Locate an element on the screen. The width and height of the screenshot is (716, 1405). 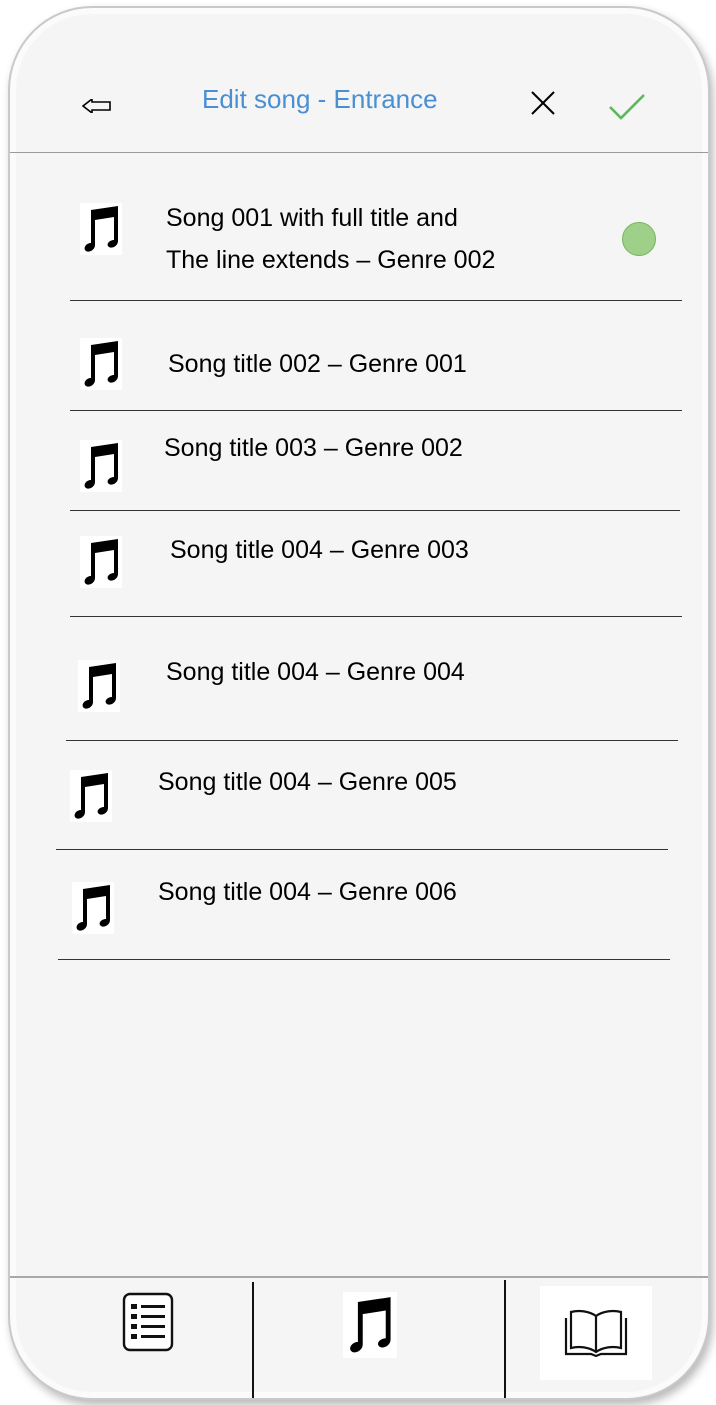
checkmark-icon is located at coordinates (627, 107).